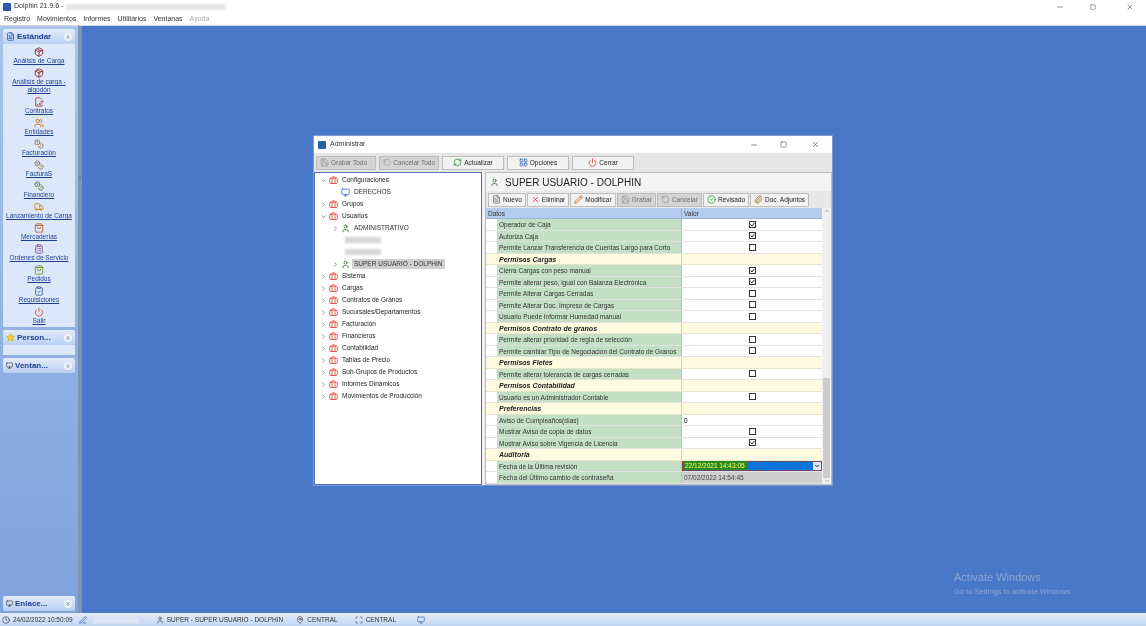 Image resolution: width=1146 pixels, height=626 pixels. What do you see at coordinates (817, 465) in the screenshot?
I see `dropdown-arrow-icon` at bounding box center [817, 465].